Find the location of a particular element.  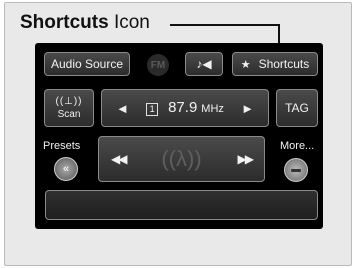

chevron-left-double-icon: « is located at coordinates (66, 169).